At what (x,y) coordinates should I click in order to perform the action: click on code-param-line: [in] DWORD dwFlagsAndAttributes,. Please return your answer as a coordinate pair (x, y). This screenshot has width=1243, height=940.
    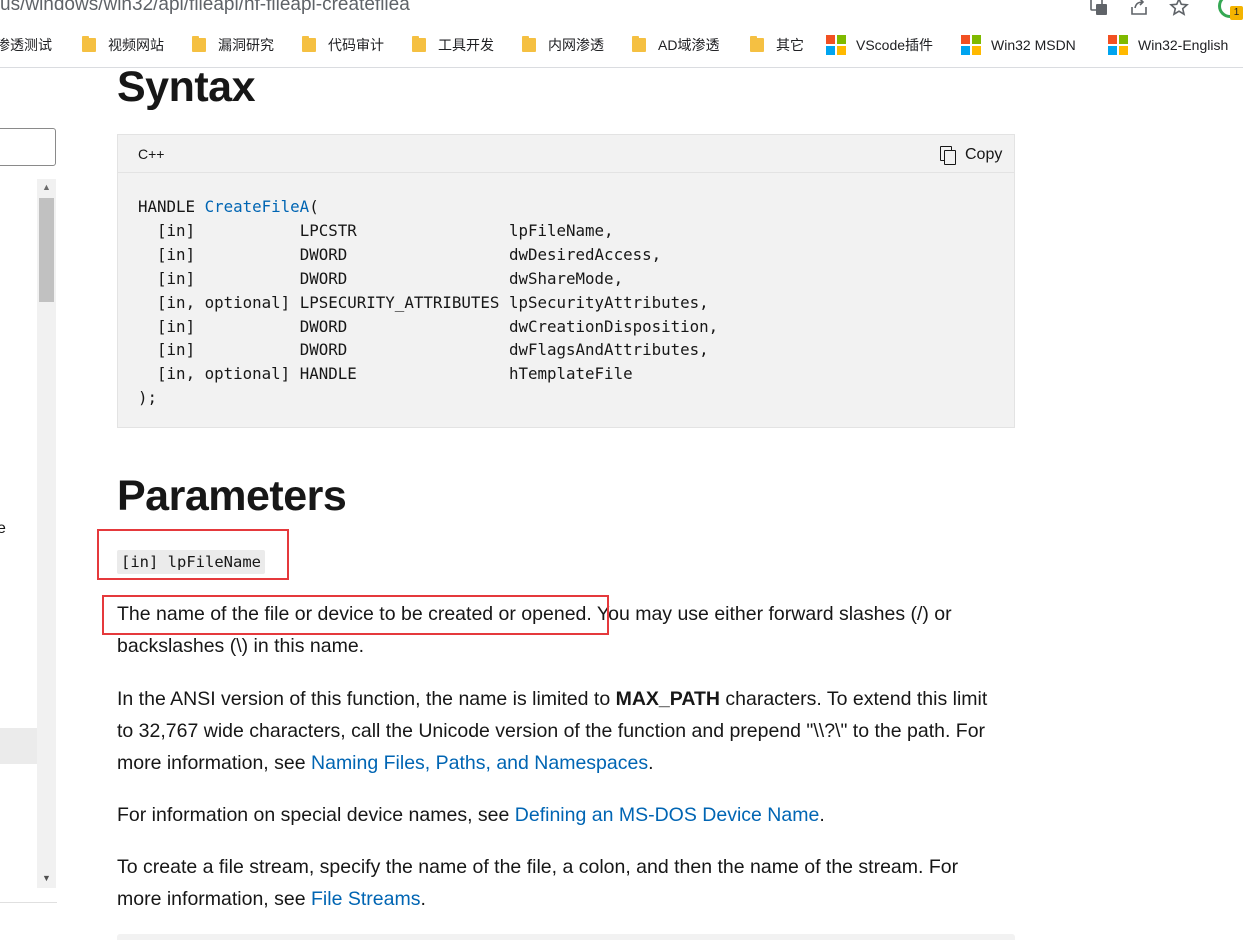
    Looking at the image, I should click on (423, 349).